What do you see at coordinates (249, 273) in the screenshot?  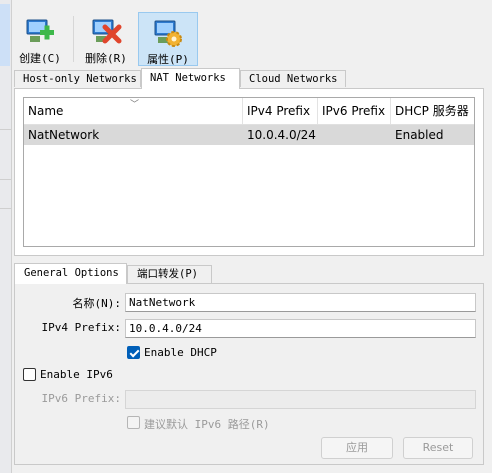 I see `details-tabs: General Options 端口转发(P)` at bounding box center [249, 273].